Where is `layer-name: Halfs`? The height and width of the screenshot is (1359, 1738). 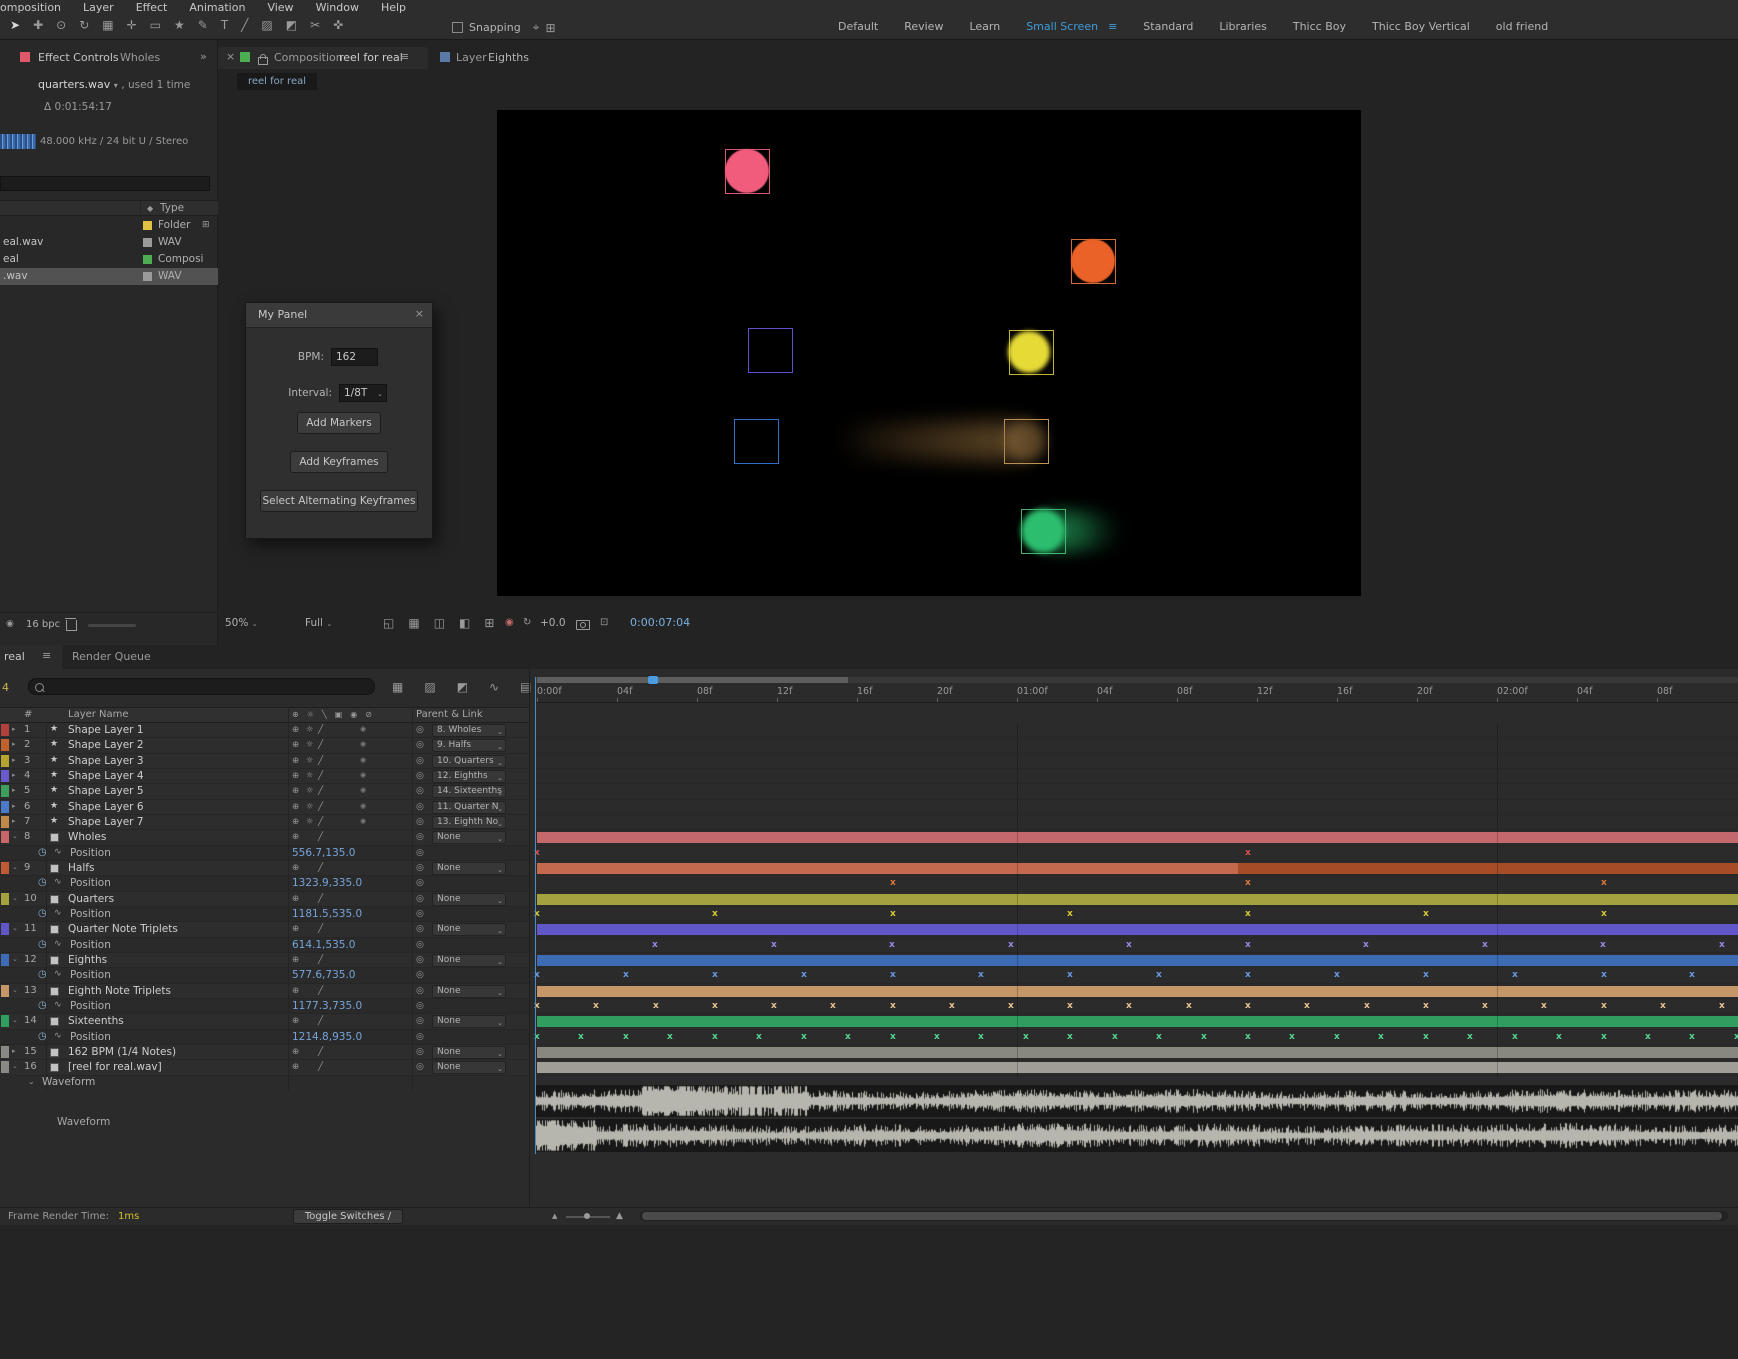
layer-name: Halfs is located at coordinates (81, 868).